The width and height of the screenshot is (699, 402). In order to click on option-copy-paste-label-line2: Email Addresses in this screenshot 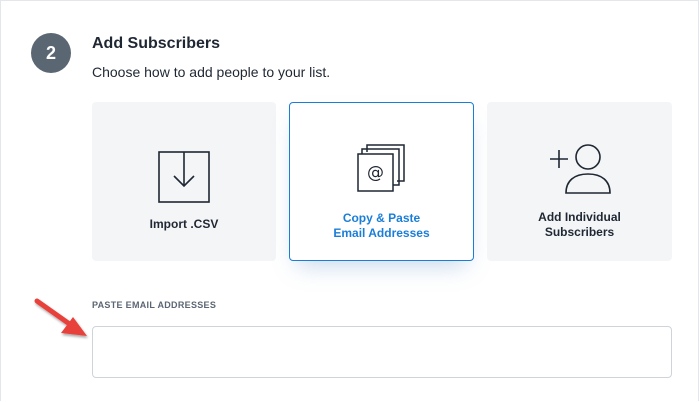, I will do `click(381, 233)`.